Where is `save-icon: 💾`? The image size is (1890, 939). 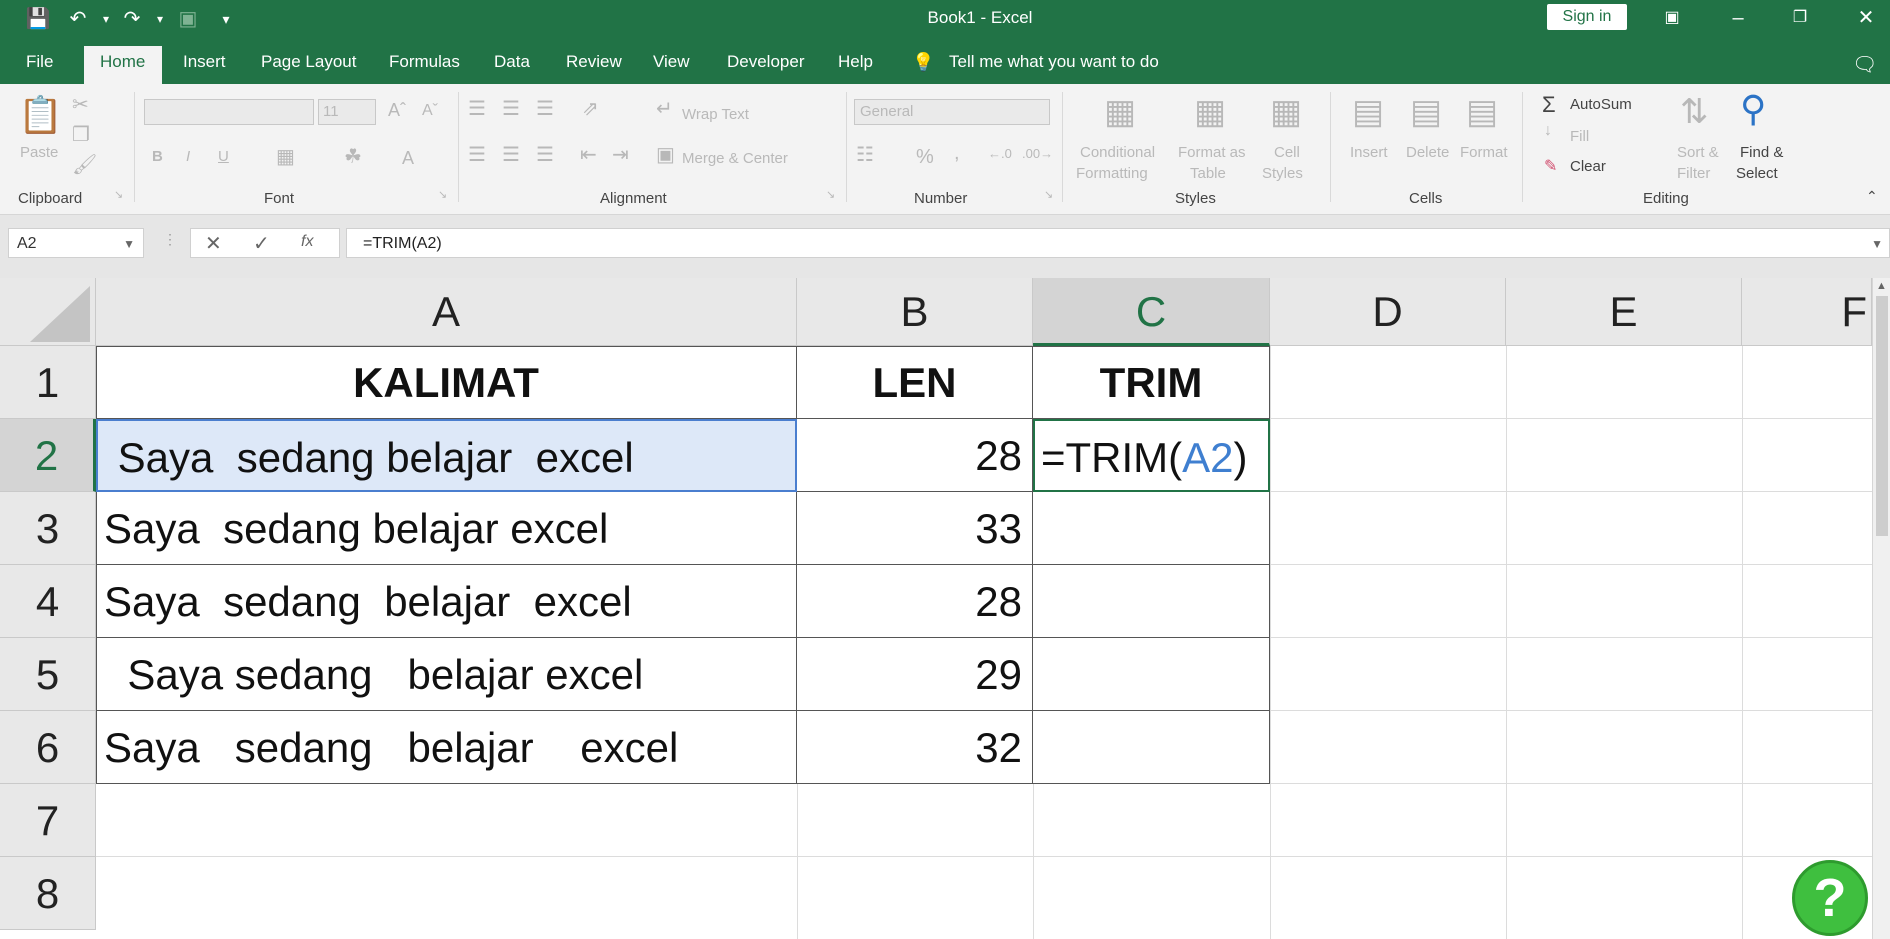
save-icon: 💾 is located at coordinates (38, 19).